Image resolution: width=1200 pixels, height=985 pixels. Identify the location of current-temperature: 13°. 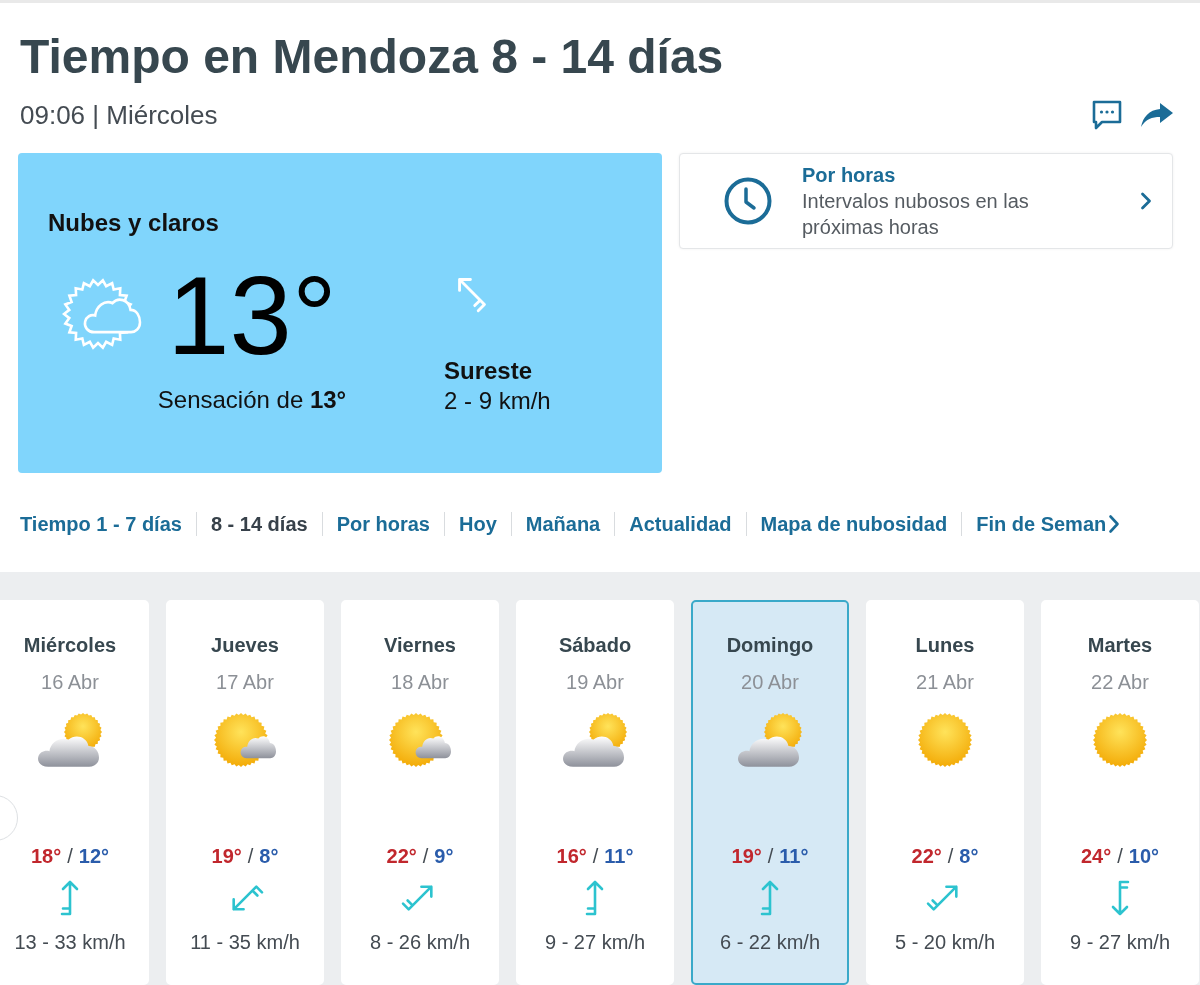
(252, 316).